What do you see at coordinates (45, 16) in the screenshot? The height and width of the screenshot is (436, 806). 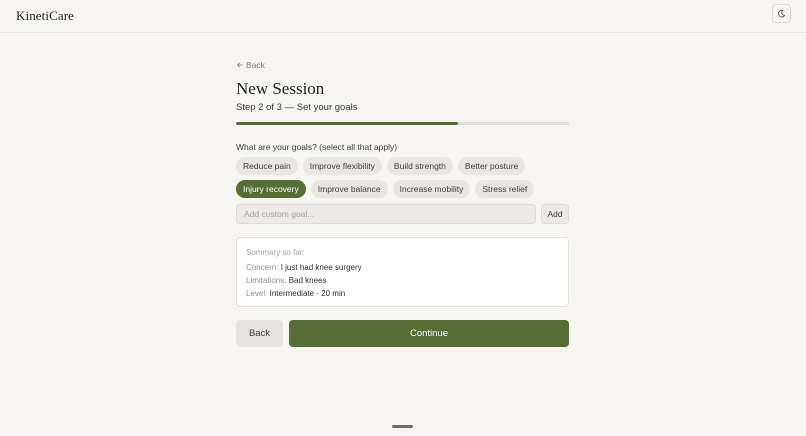 I see `app-brand: KinetiCare` at bounding box center [45, 16].